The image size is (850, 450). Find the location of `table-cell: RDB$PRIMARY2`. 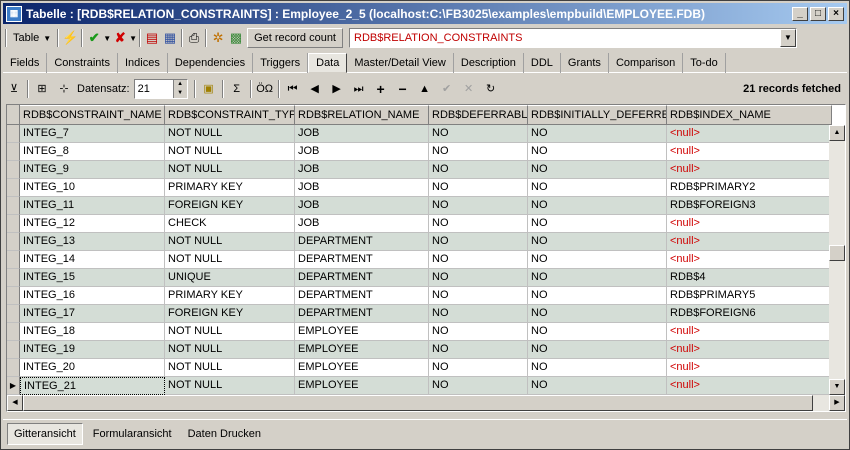

table-cell: RDB$PRIMARY2 is located at coordinates (749, 188).